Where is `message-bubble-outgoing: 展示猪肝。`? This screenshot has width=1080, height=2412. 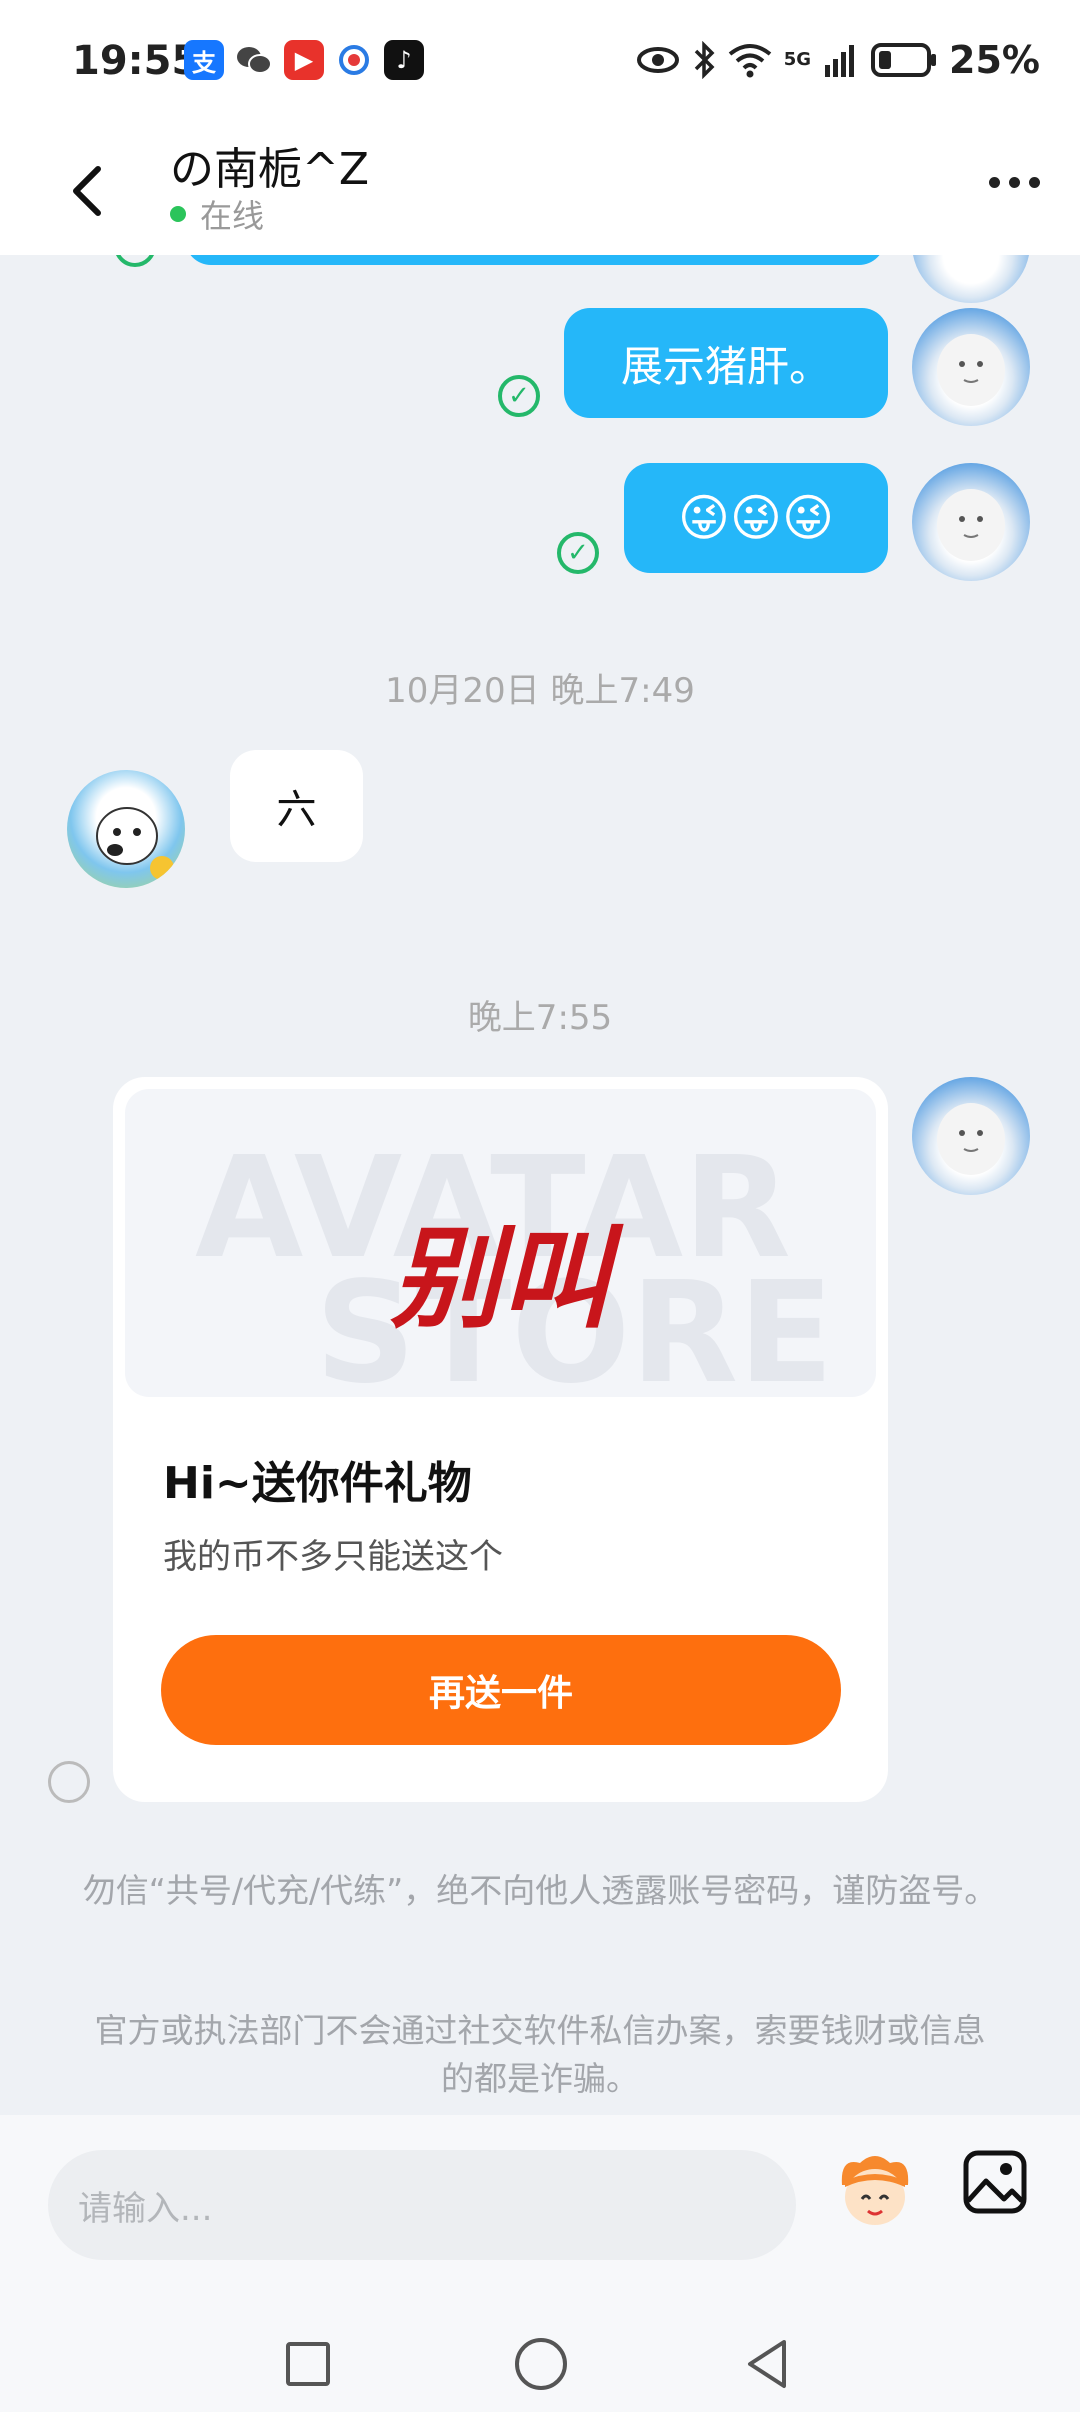 message-bubble-outgoing: 展示猪肝。 is located at coordinates (726, 363).